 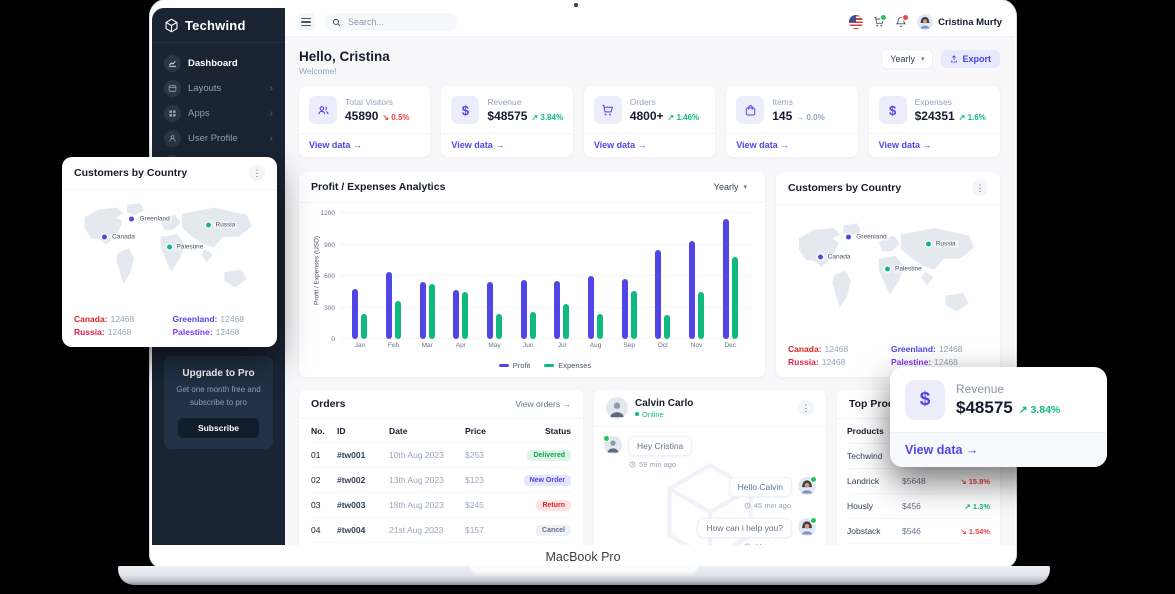 I want to click on product-row: Landrick $5648 ↘ 15.8%, so click(x=918, y=481).